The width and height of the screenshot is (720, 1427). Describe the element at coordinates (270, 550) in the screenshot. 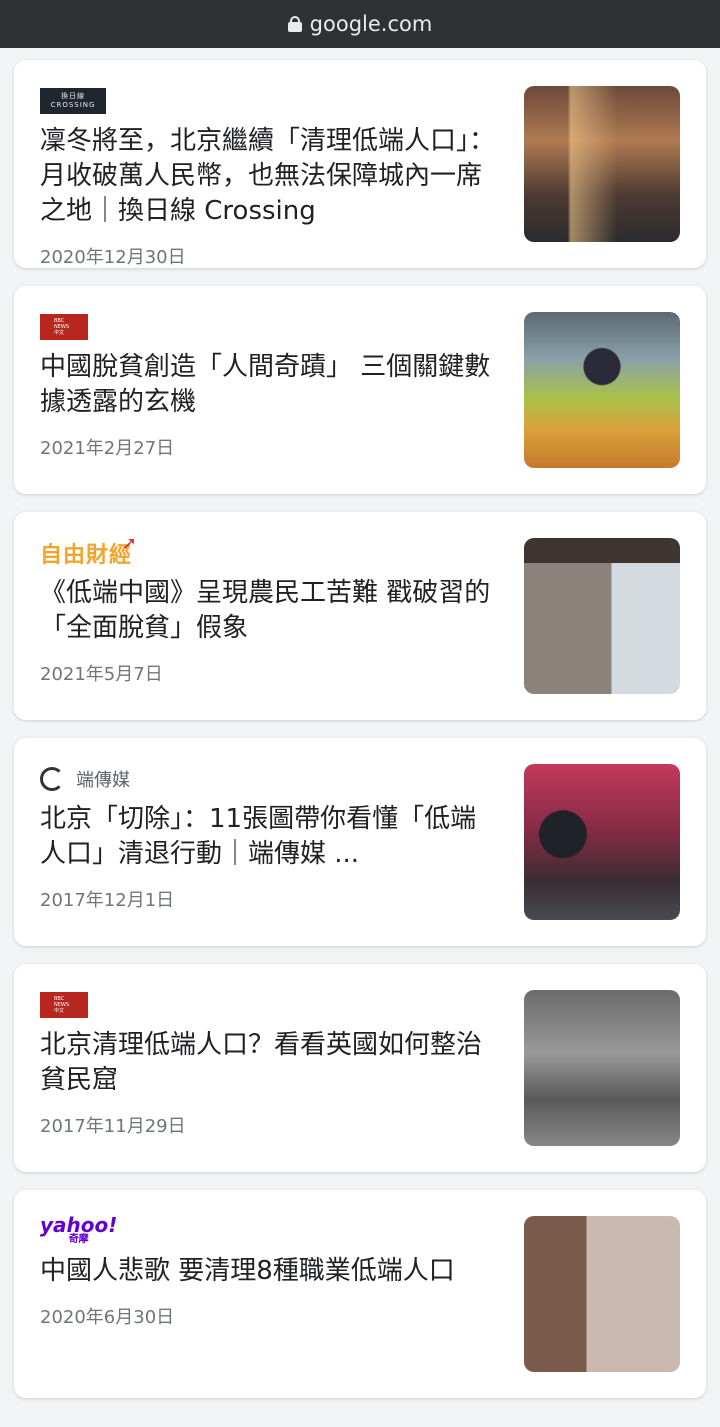

I see `source-row: 自由財經 ➚` at that location.